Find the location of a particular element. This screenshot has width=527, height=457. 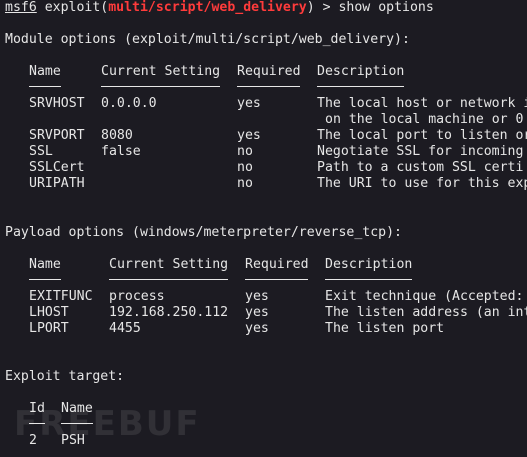

option-name: LPORT is located at coordinates (49, 328).